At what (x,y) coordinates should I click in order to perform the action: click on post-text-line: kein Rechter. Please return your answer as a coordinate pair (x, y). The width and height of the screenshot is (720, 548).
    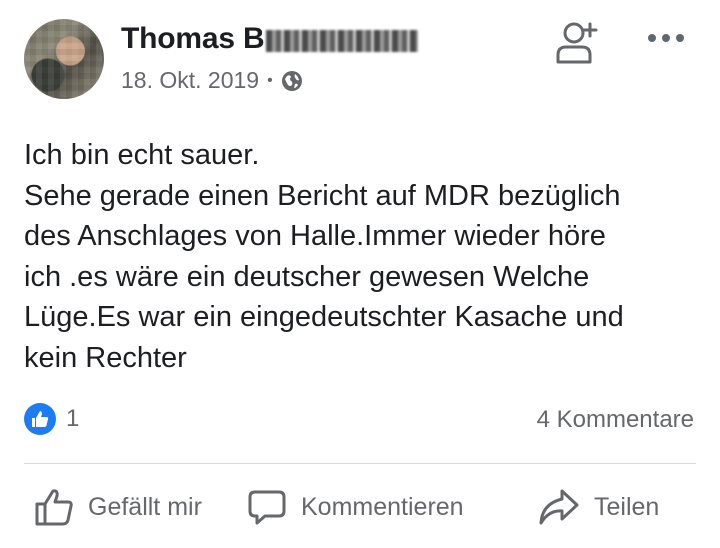
    Looking at the image, I should click on (105, 357).